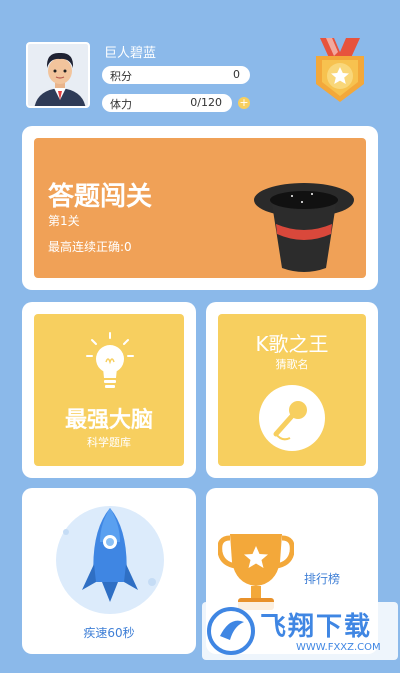  I want to click on medal-icon, so click(340, 71).